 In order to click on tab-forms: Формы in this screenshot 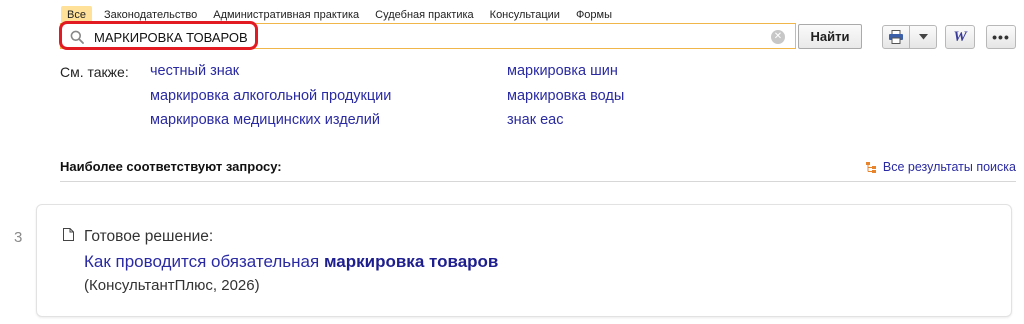, I will do `click(594, 15)`.